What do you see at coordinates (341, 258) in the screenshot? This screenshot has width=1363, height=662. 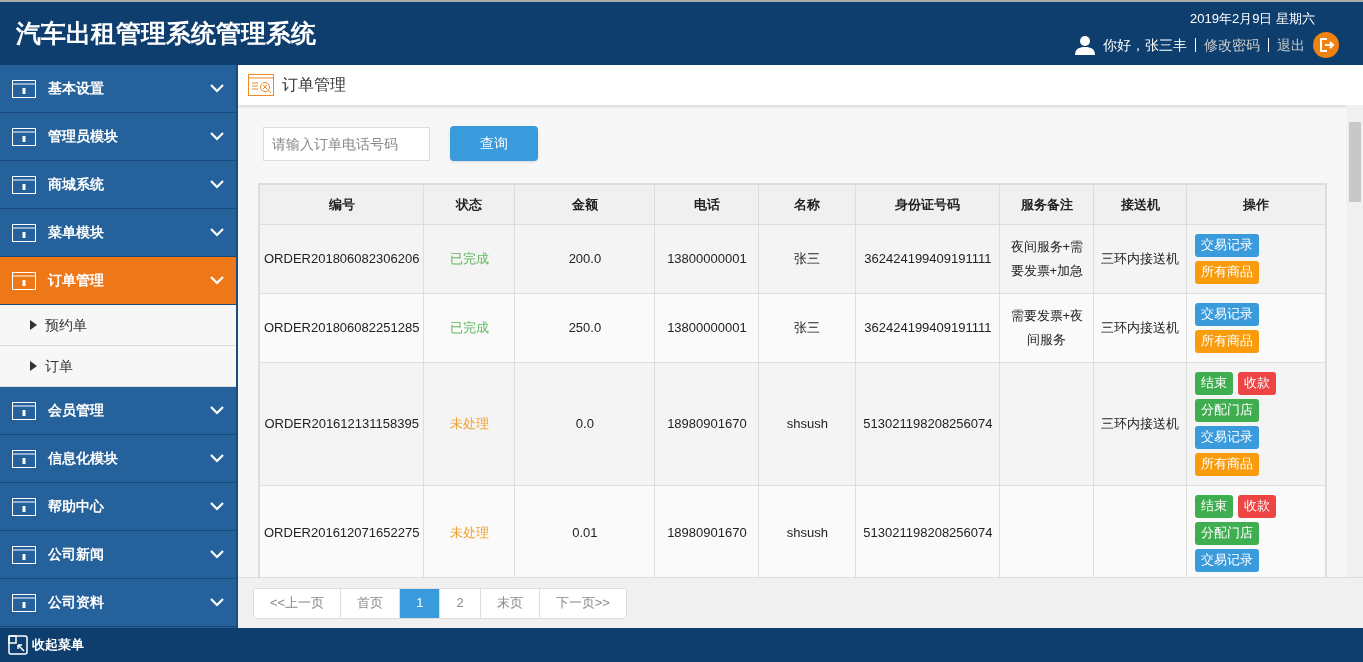 I see `table-cell: ORDER201806082306206` at bounding box center [341, 258].